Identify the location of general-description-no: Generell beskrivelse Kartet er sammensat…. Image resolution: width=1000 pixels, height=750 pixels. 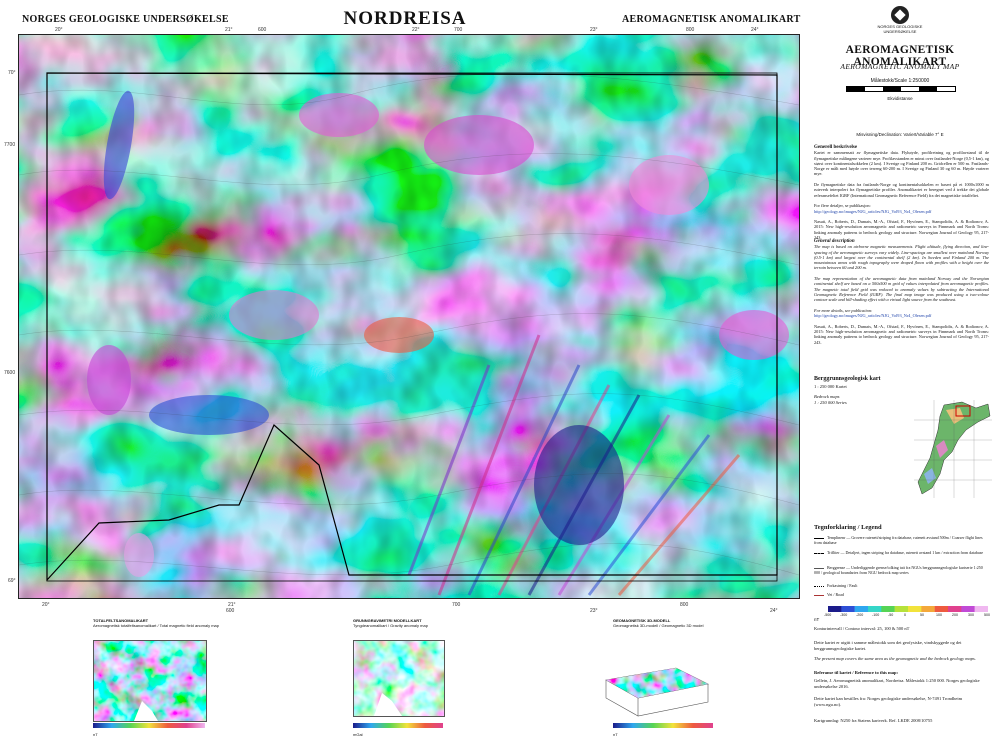
(901, 193).